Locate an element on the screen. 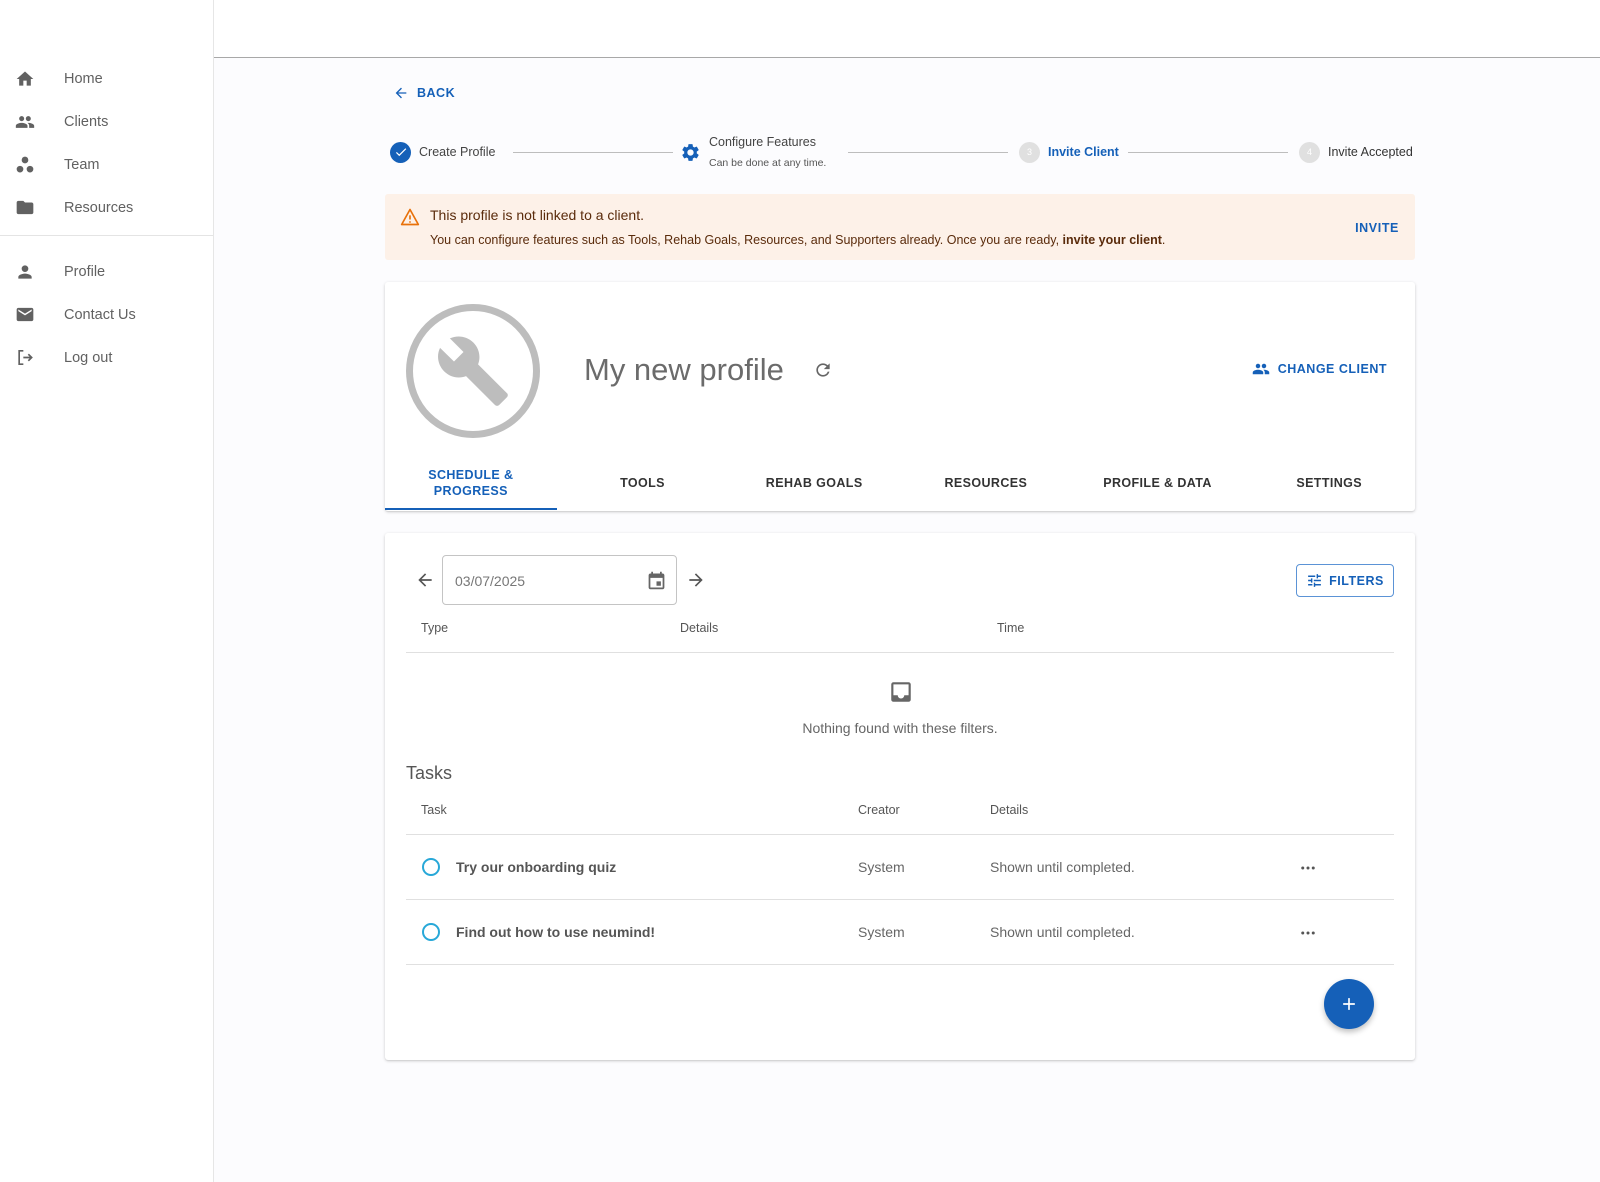 The image size is (1600, 1182). sidebar-item-log-out: Log out is located at coordinates (106, 357).